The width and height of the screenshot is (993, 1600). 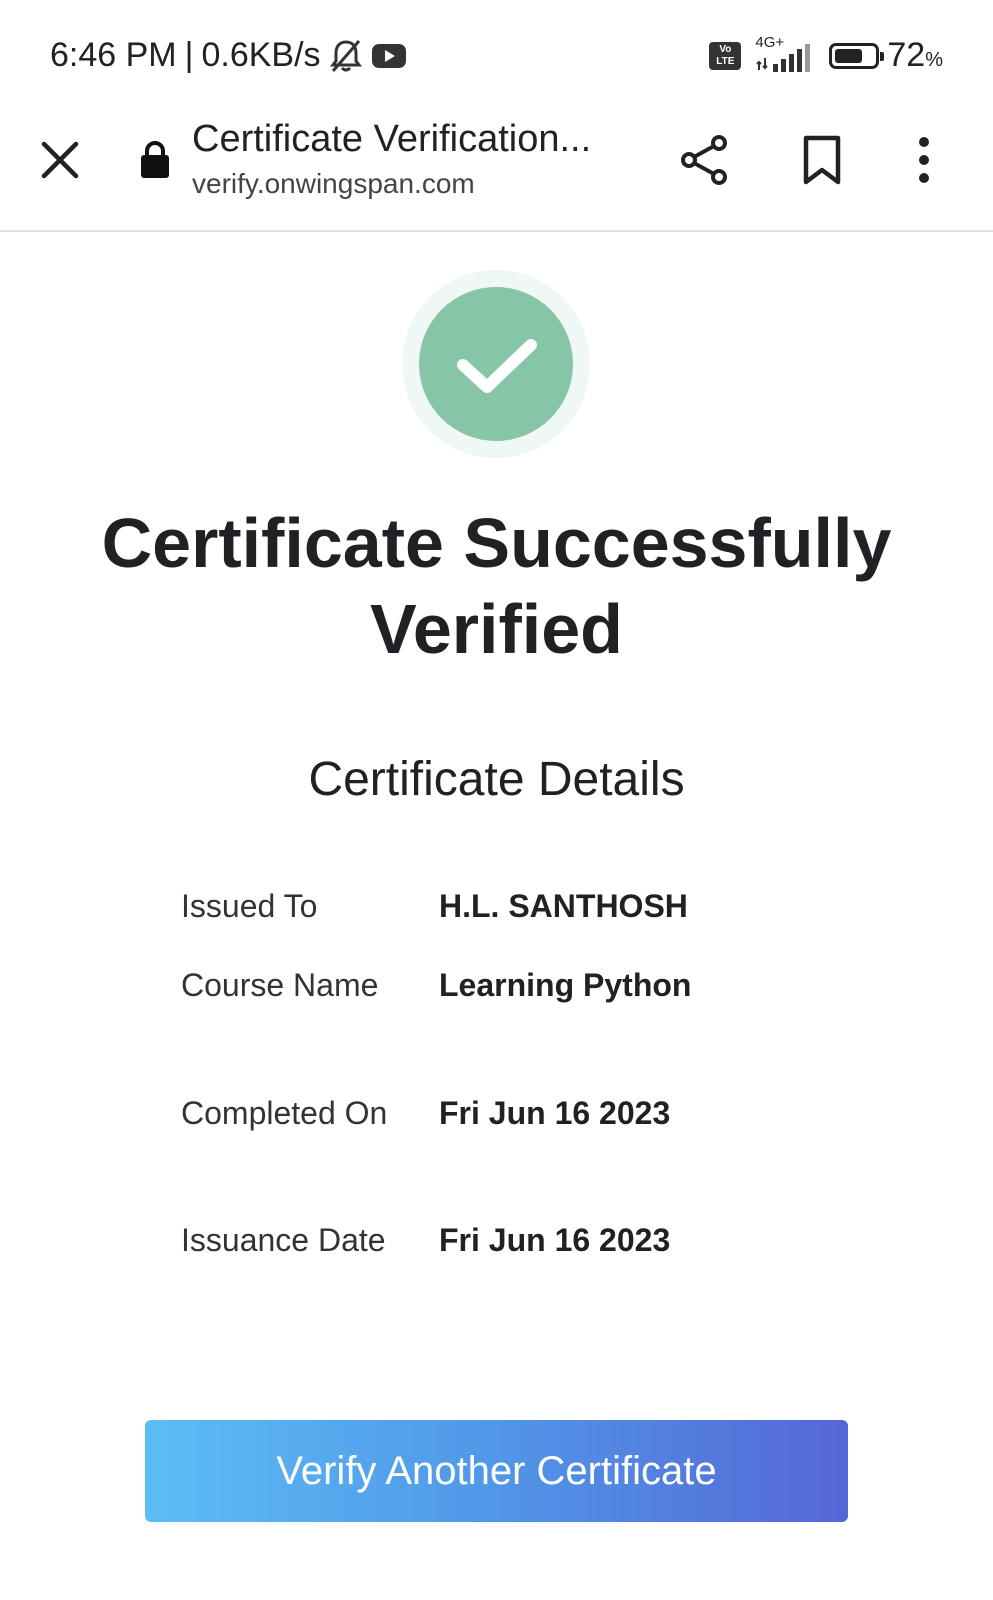 What do you see at coordinates (155, 160) in the screenshot?
I see `lock-icon` at bounding box center [155, 160].